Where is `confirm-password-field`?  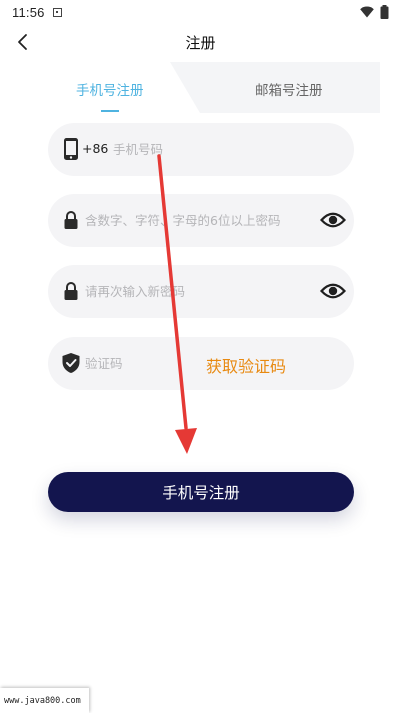
confirm-password-field is located at coordinates (201, 291).